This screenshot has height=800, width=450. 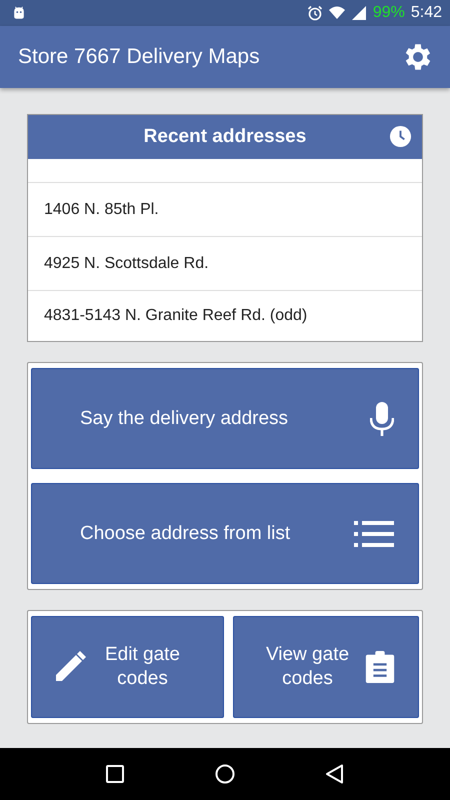 What do you see at coordinates (115, 774) in the screenshot?
I see `recents-icon` at bounding box center [115, 774].